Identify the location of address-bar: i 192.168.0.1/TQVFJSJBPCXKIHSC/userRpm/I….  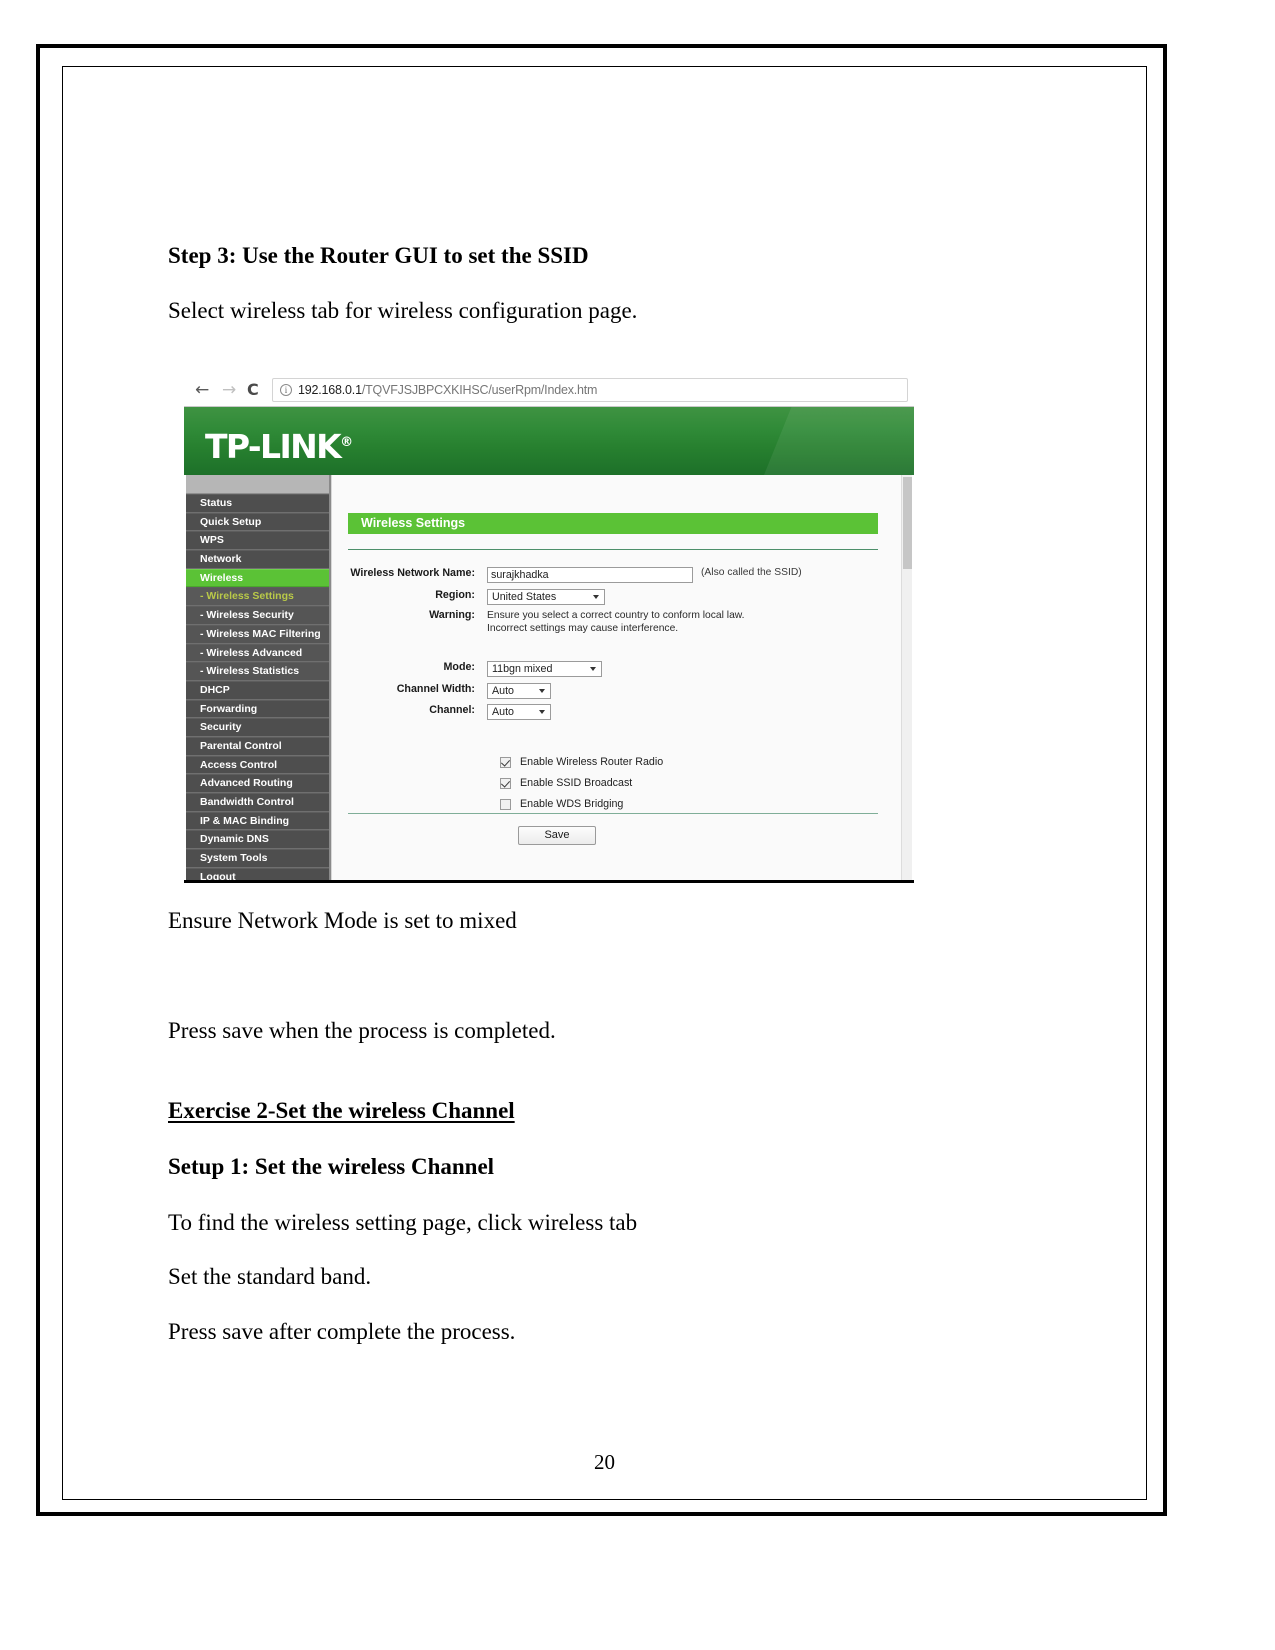
(590, 390).